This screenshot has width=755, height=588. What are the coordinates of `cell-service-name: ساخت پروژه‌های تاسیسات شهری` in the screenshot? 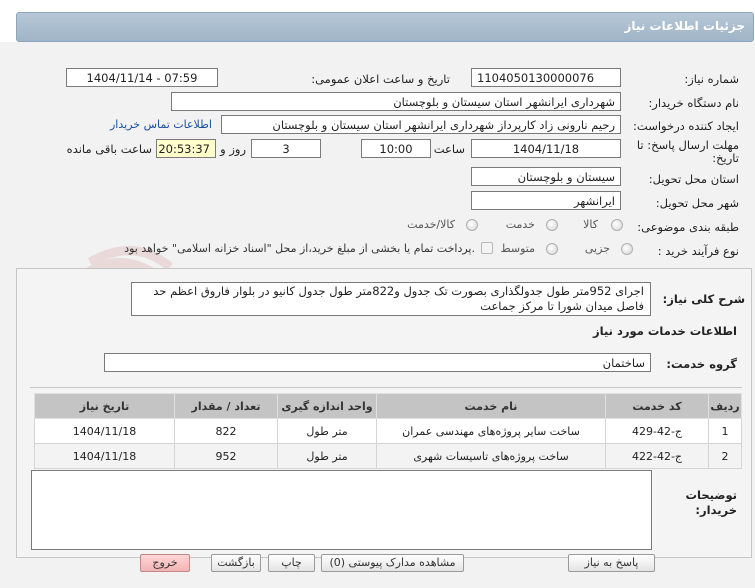 It's located at (491, 456).